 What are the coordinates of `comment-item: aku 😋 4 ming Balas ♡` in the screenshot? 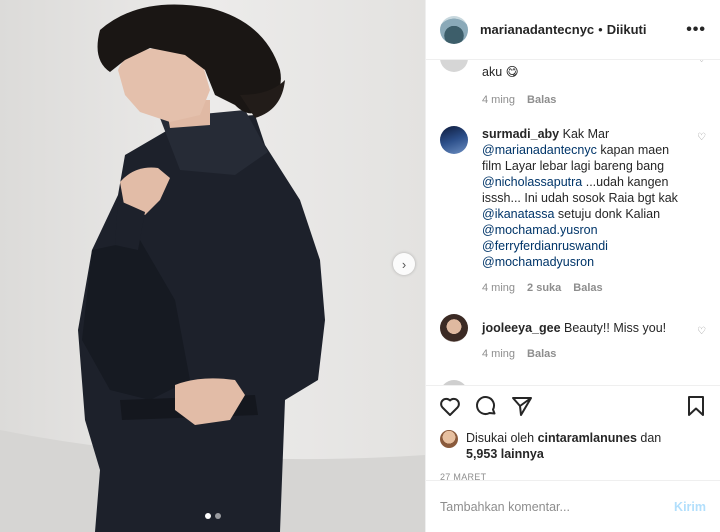 It's located at (573, 84).